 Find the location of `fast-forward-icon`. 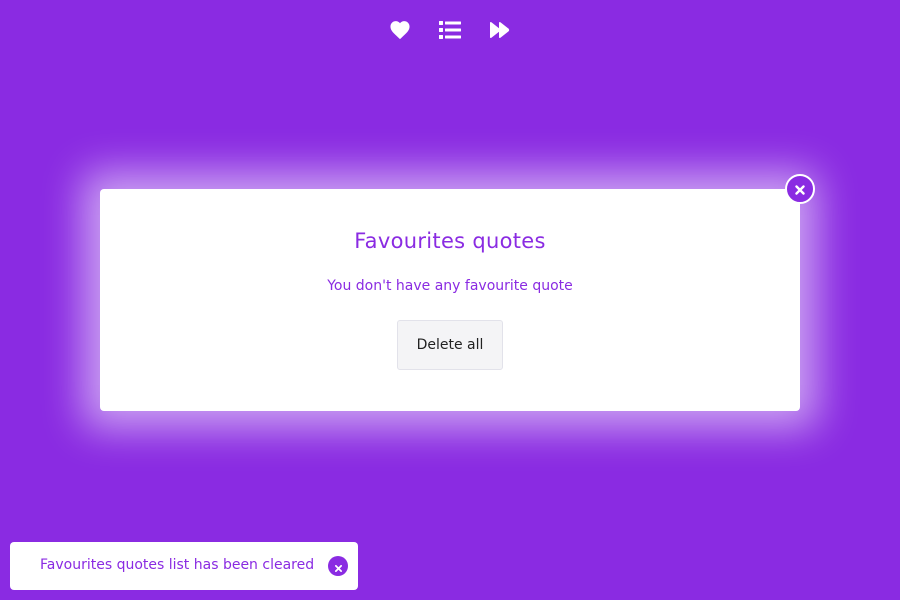

fast-forward-icon is located at coordinates (500, 30).